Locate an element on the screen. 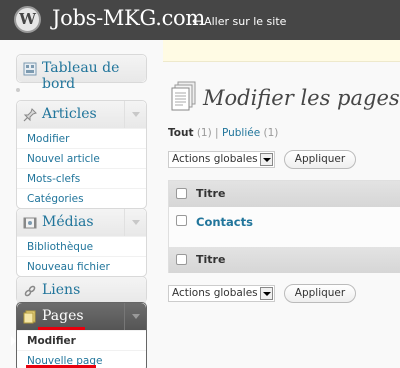 The width and height of the screenshot is (400, 368). submenu-item-nouvel-article: Nouvel article is located at coordinates (81, 158).